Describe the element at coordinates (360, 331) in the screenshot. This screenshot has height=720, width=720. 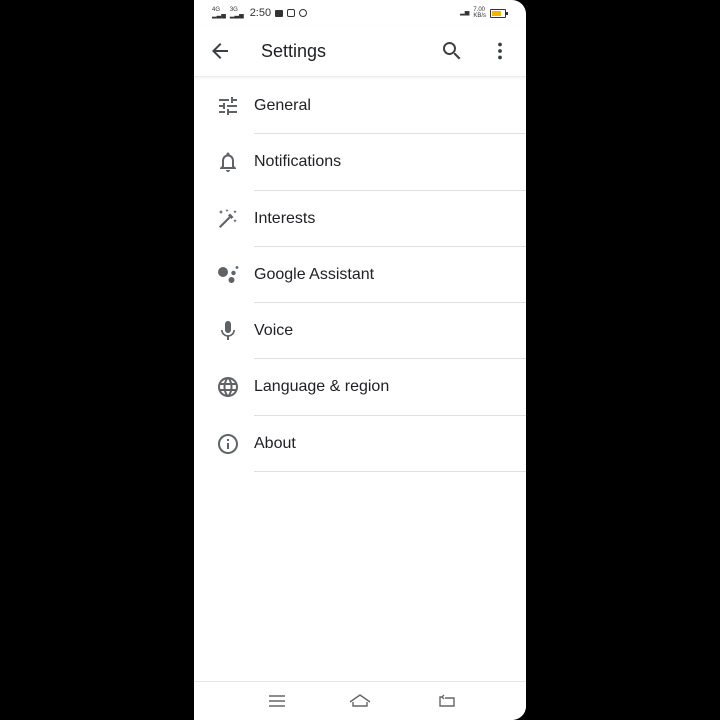
I see `settings-item-voice: Voice` at that location.